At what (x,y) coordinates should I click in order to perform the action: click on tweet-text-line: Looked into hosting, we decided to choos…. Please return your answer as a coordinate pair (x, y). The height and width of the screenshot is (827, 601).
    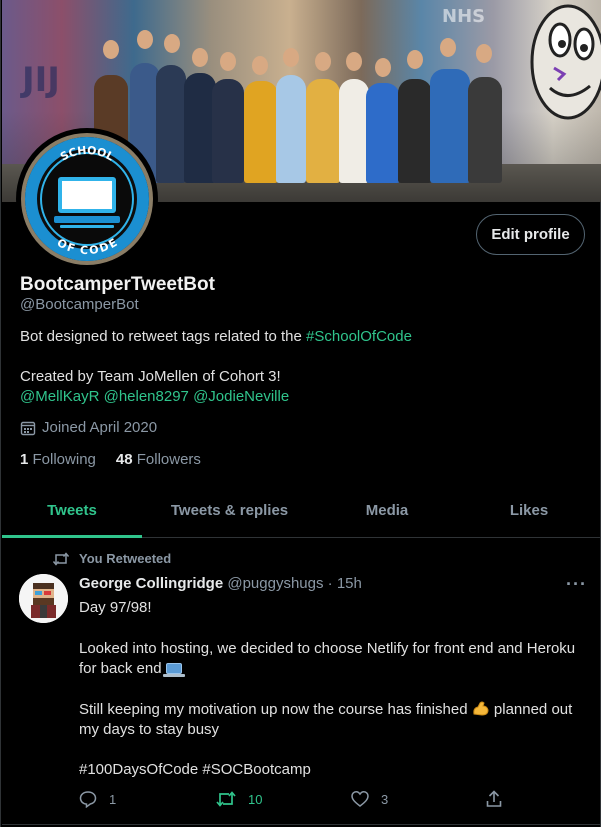
    Looking at the image, I should click on (327, 648).